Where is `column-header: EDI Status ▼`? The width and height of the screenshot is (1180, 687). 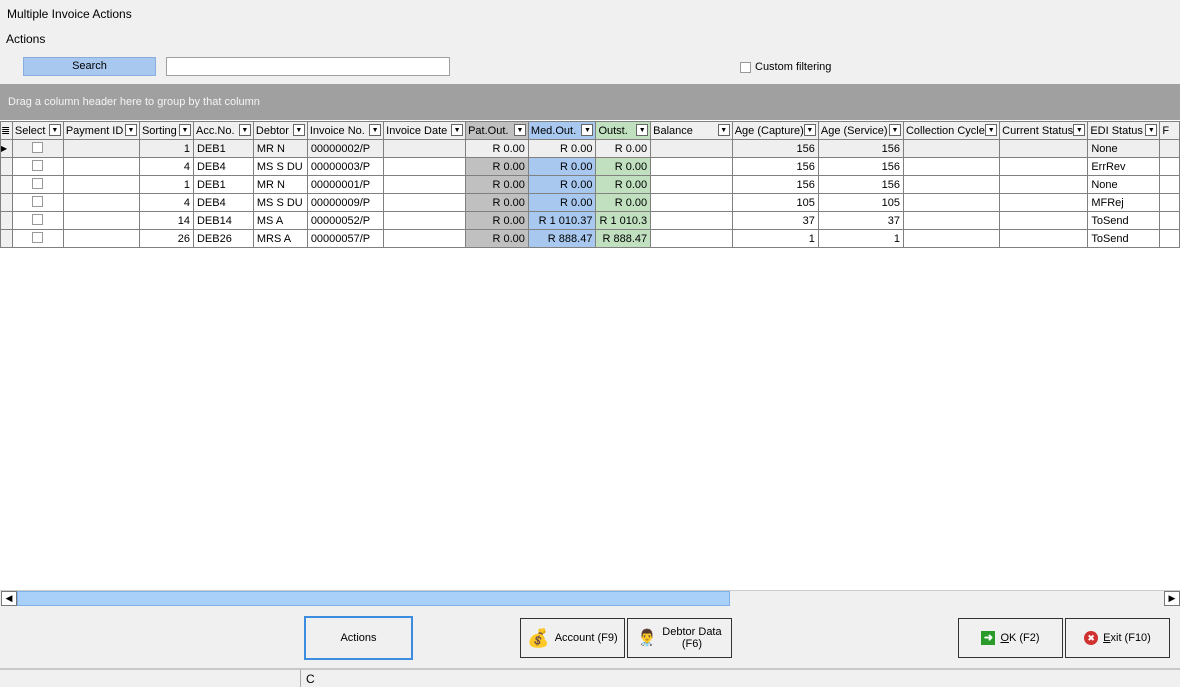 column-header: EDI Status ▼ is located at coordinates (1124, 130).